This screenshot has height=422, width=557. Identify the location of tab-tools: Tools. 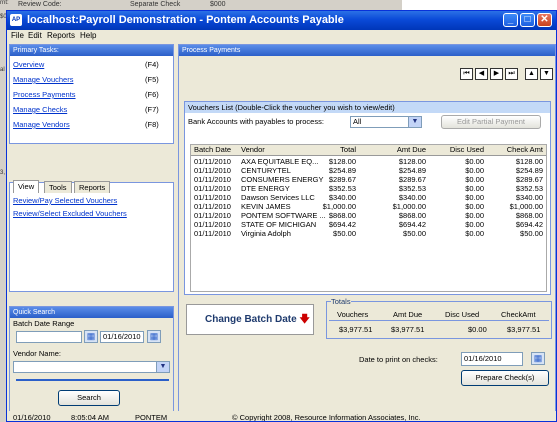
(58, 187).